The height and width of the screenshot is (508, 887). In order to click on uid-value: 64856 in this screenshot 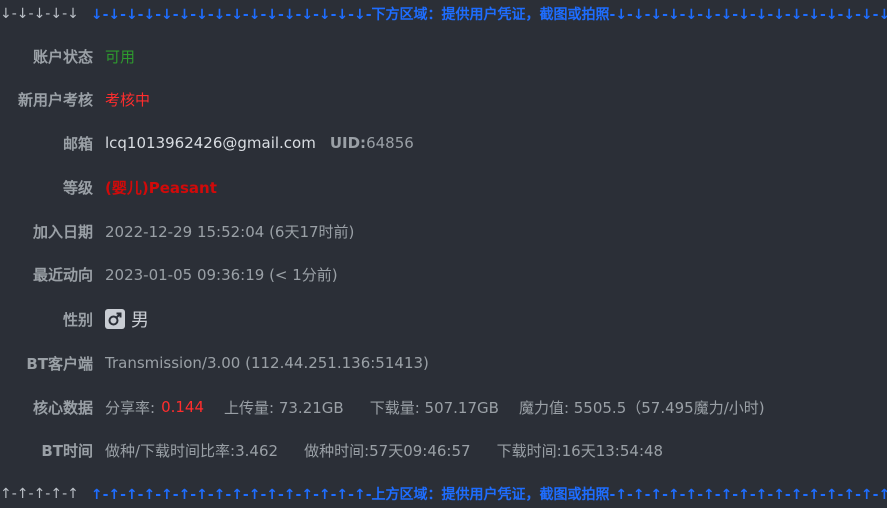, I will do `click(390, 143)`.